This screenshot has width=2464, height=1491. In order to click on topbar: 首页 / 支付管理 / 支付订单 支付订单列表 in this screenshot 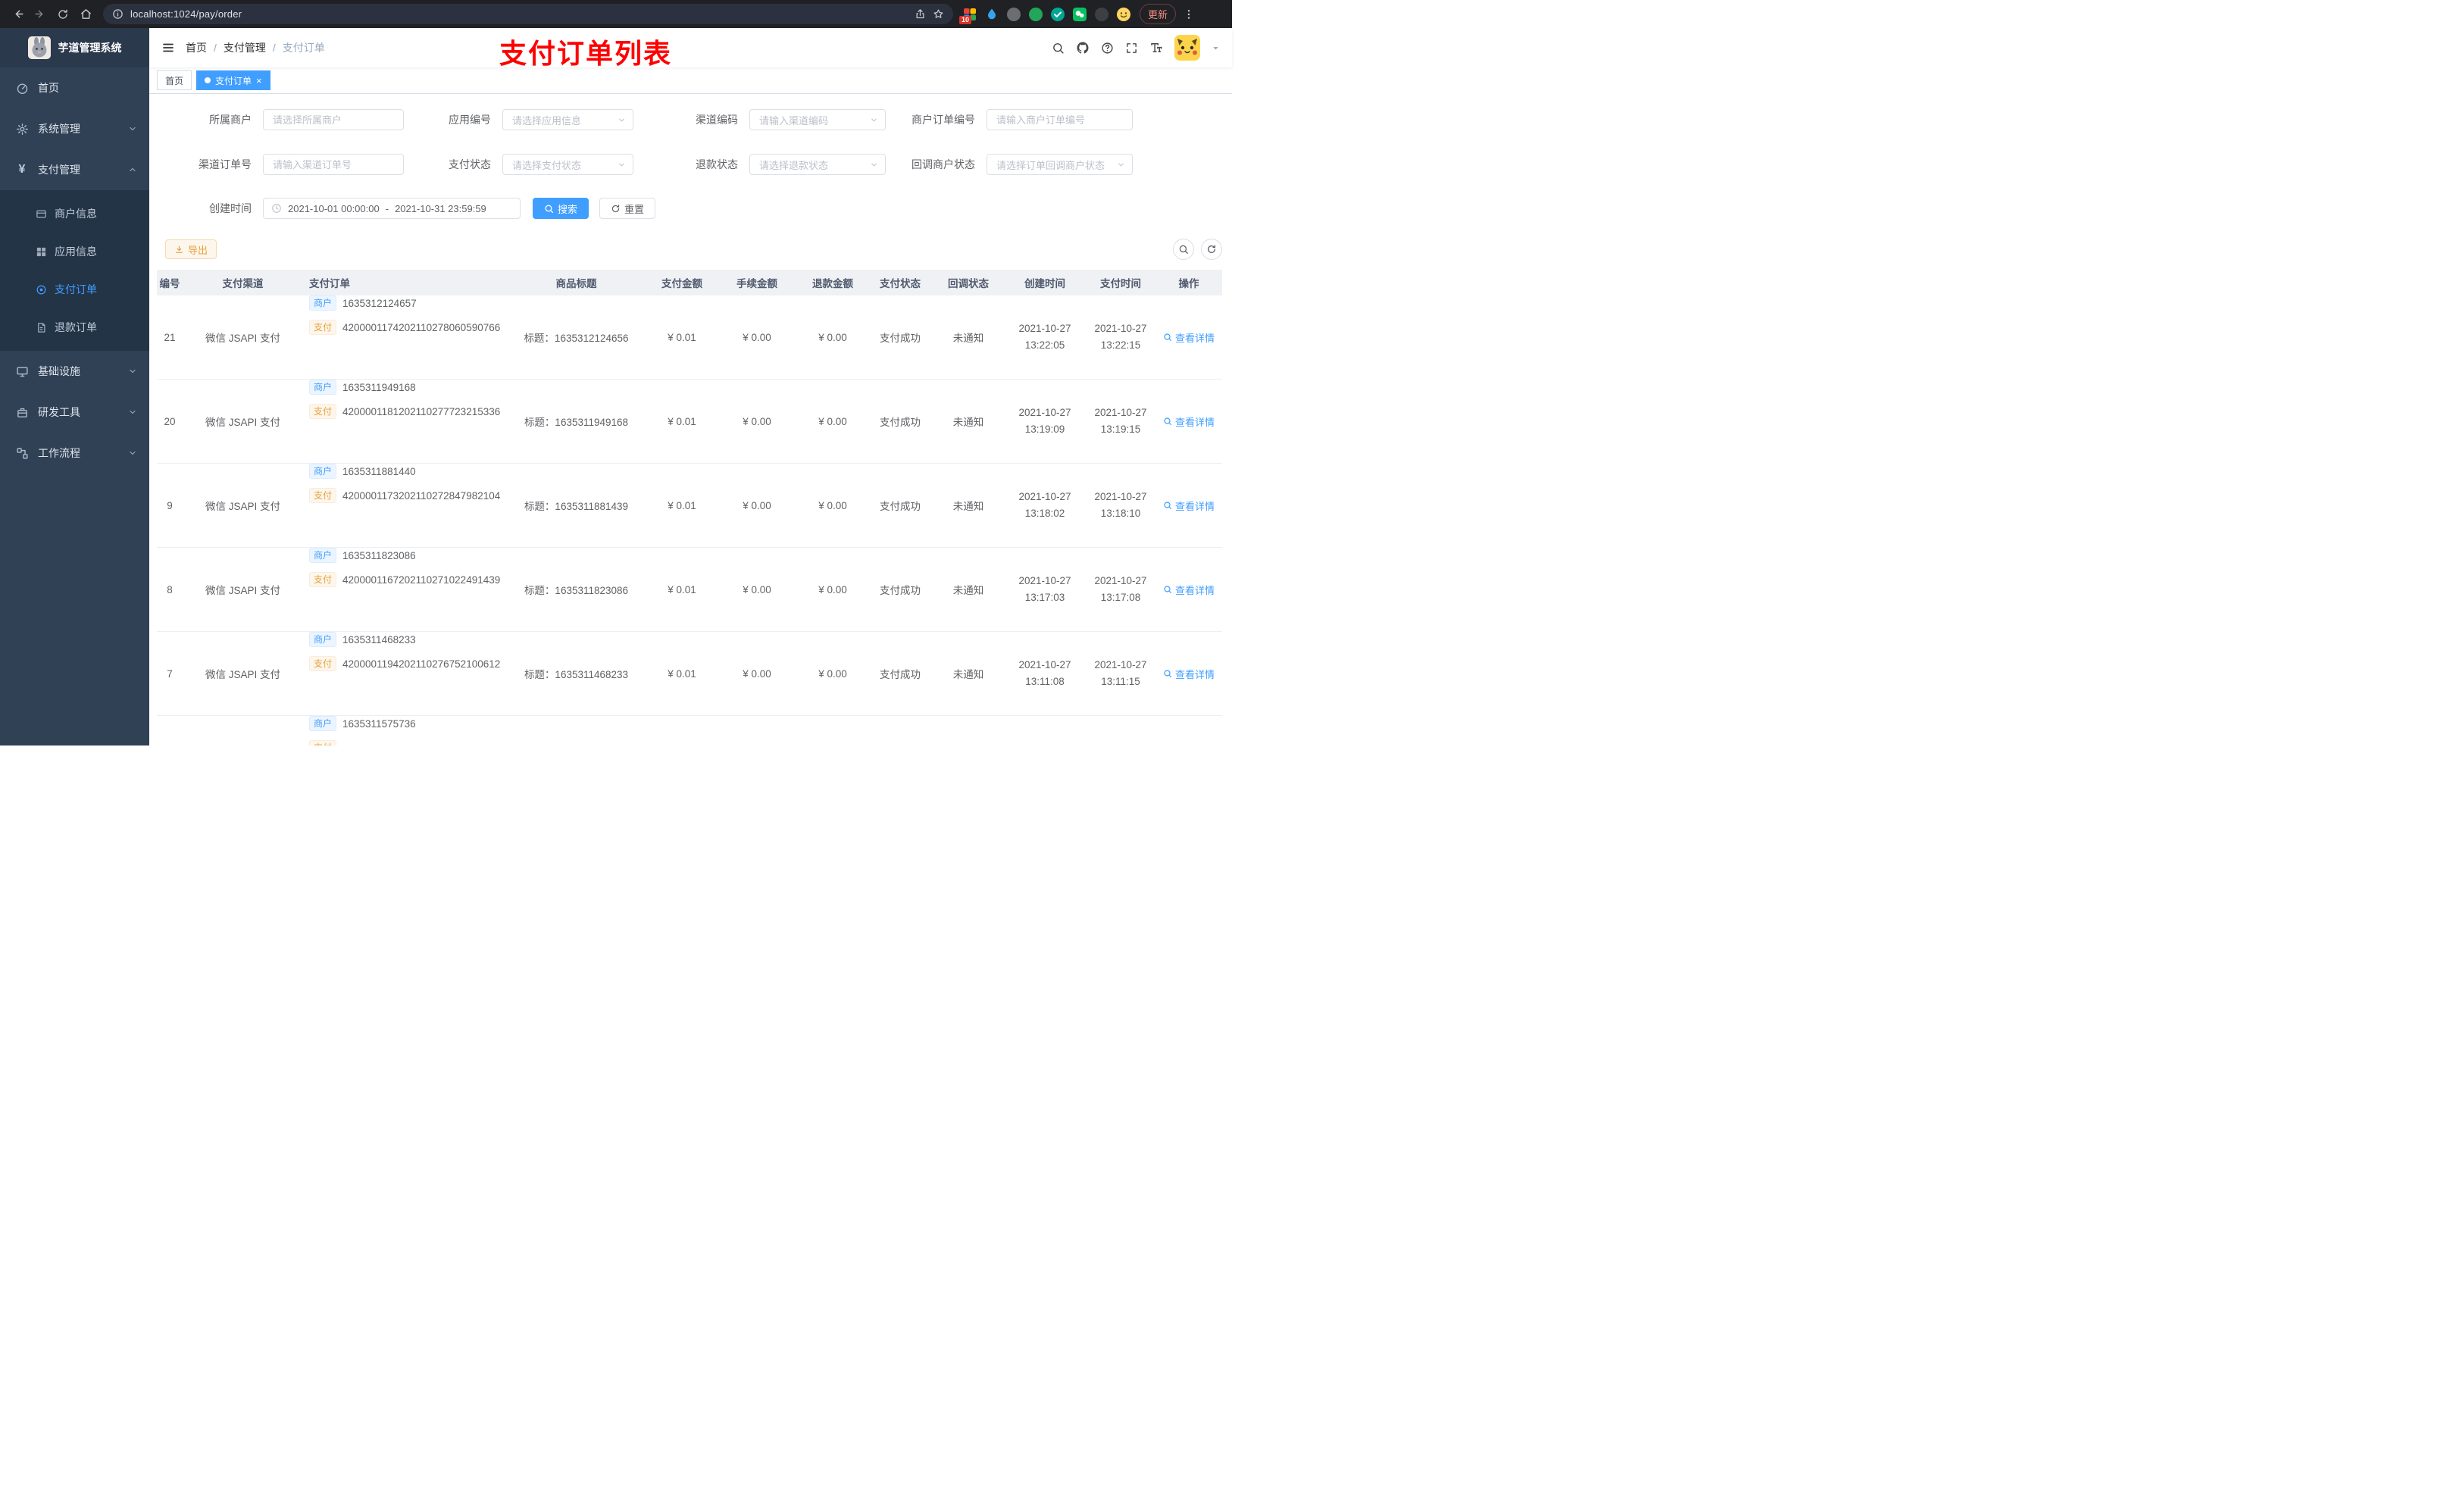, I will do `click(690, 48)`.